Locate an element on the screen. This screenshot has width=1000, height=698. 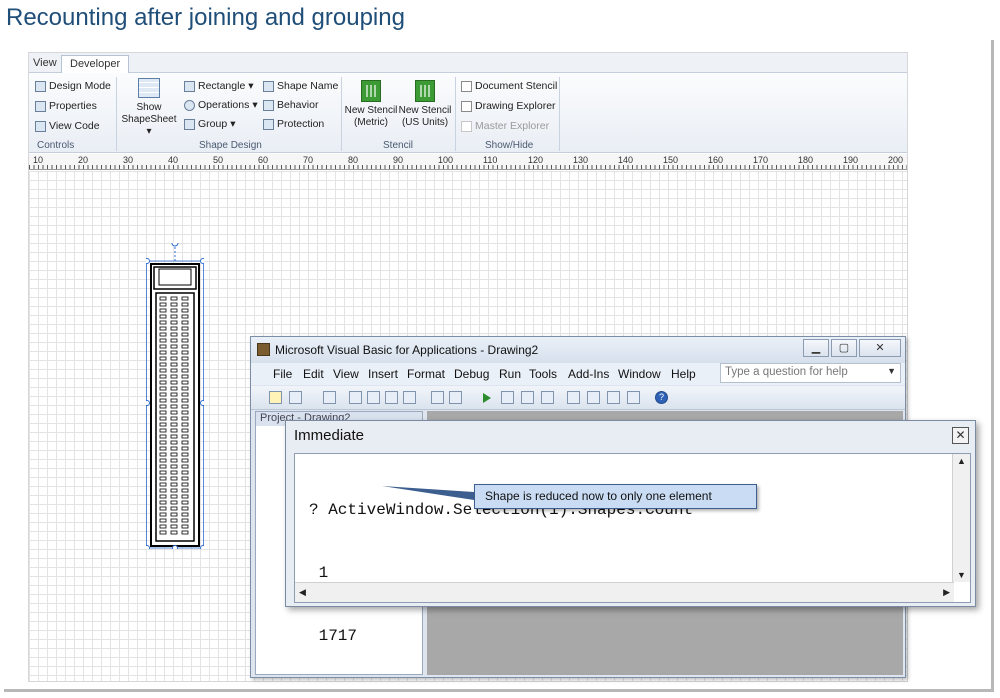
view-code-button: View Code is located at coordinates (67, 126).